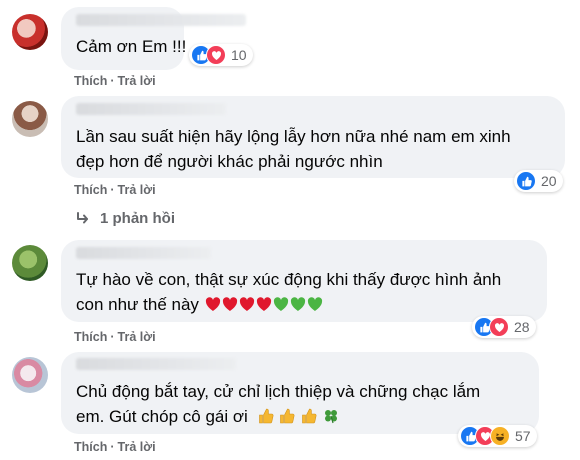  Describe the element at coordinates (330, 417) in the screenshot. I see `four-leaf-clover-emoji` at that location.